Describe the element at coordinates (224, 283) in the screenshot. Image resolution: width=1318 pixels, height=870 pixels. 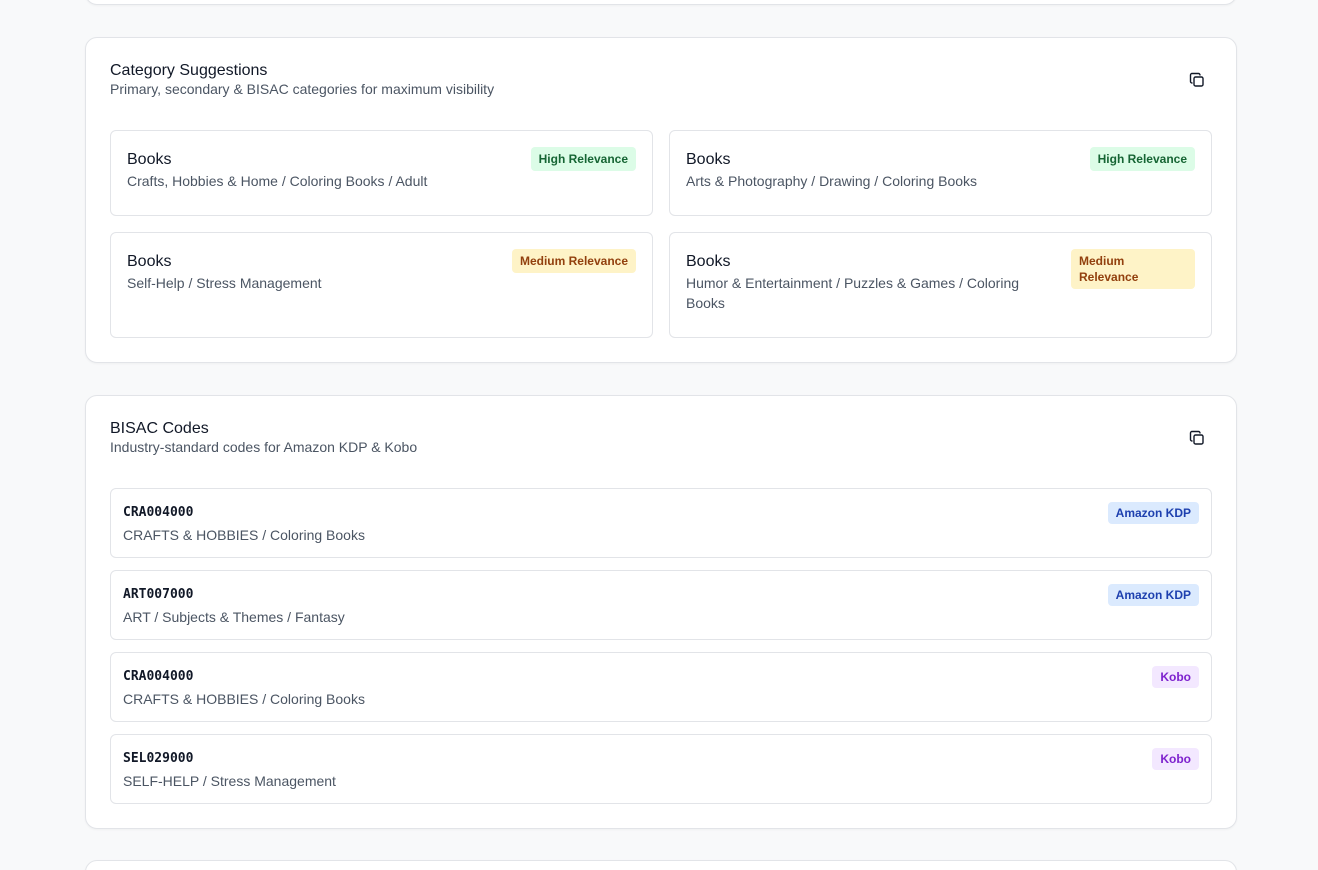
I see `category-path: Self-Help / Stress Management` at that location.